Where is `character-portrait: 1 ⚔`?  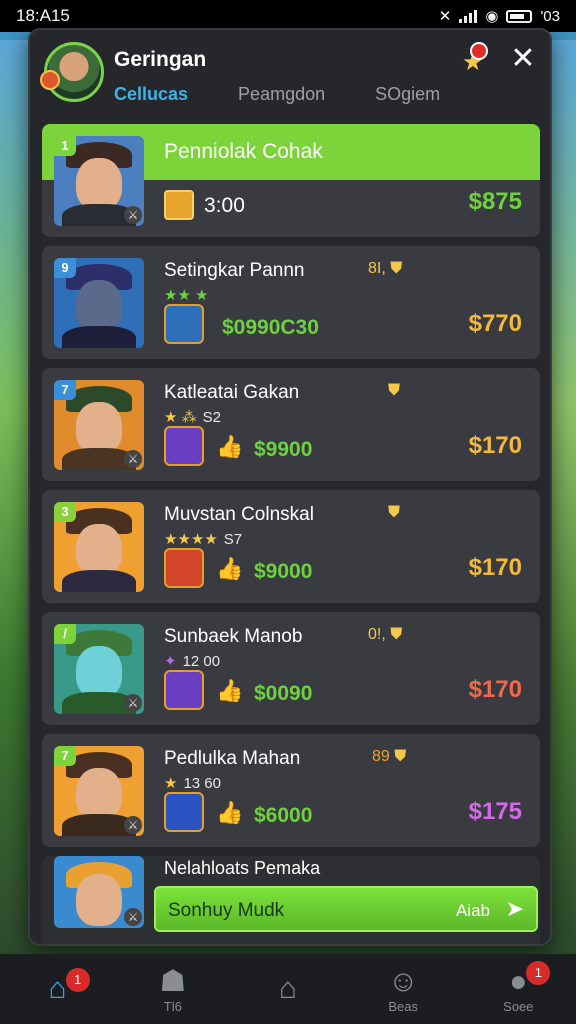
character-portrait: 1 ⚔ is located at coordinates (99, 181).